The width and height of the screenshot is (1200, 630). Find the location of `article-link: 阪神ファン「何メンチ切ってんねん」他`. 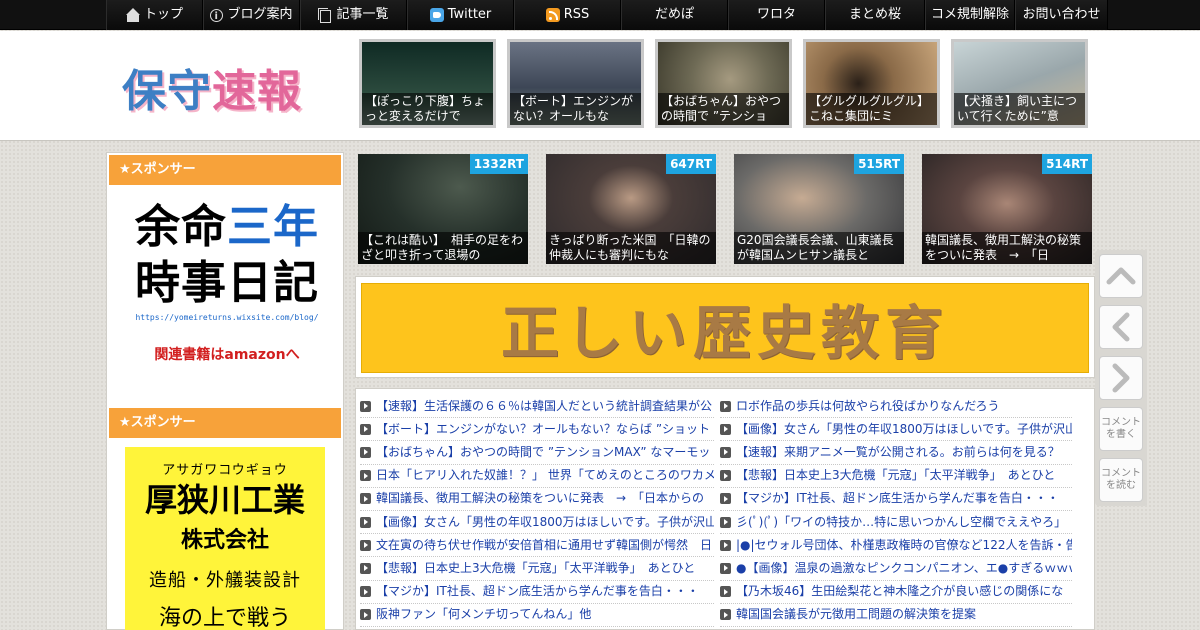

article-link: 阪神ファン「何メンチ切ってんねん」他 is located at coordinates (537, 615).